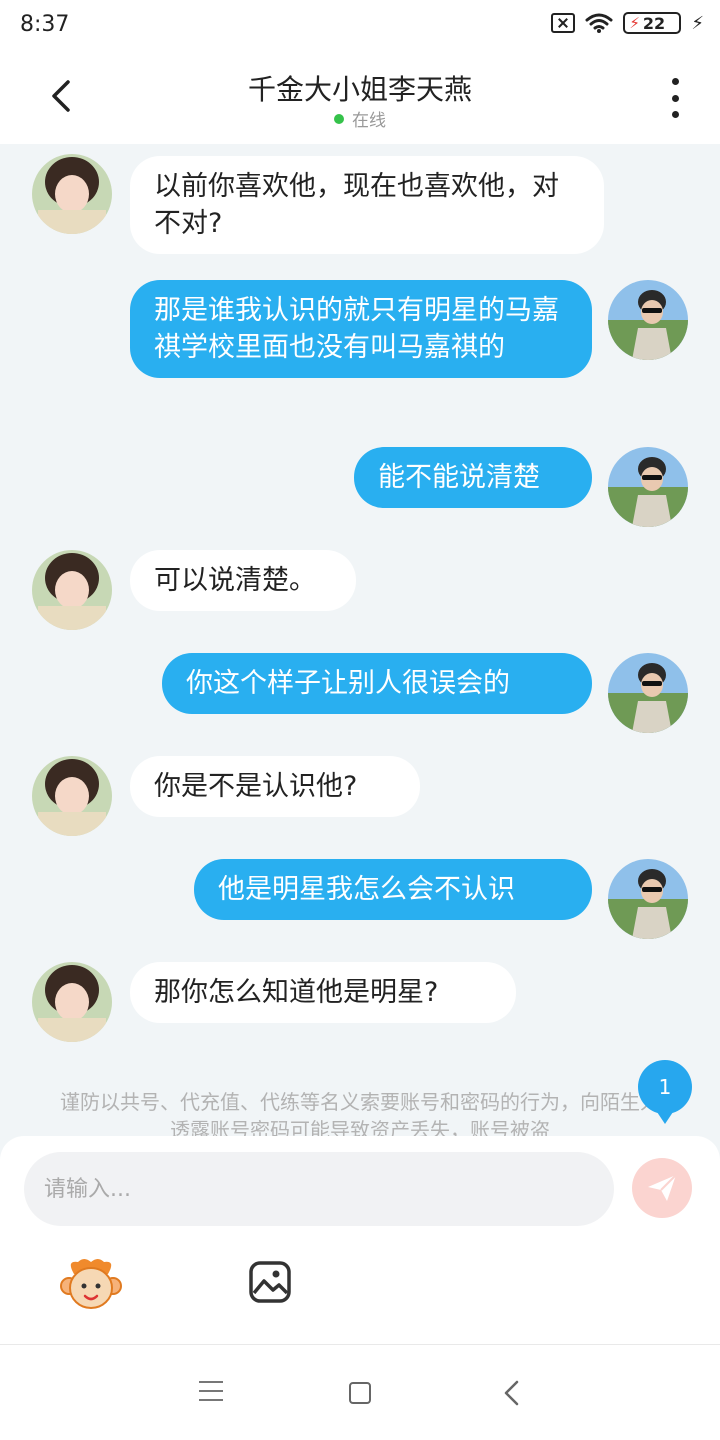 The height and width of the screenshot is (1440, 720). Describe the element at coordinates (563, 23) in the screenshot. I see `no-sim-icon` at that location.